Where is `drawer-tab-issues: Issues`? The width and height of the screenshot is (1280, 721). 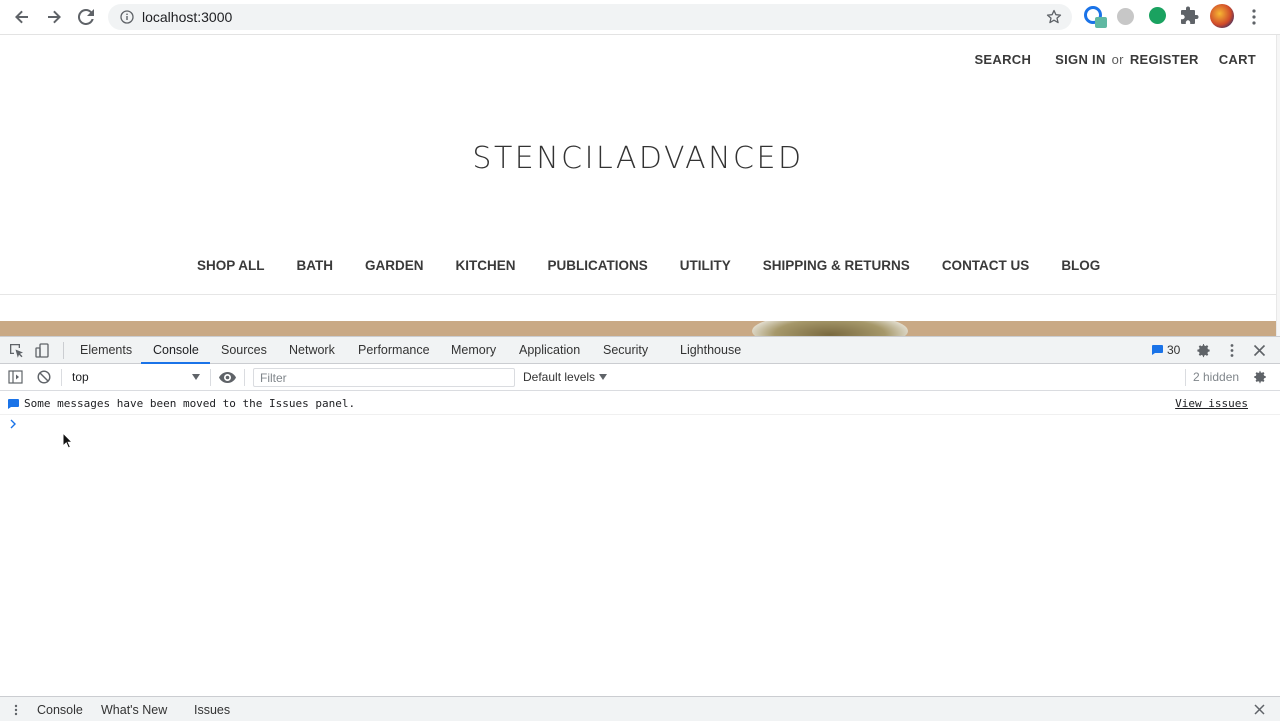 drawer-tab-issues: Issues is located at coordinates (212, 710).